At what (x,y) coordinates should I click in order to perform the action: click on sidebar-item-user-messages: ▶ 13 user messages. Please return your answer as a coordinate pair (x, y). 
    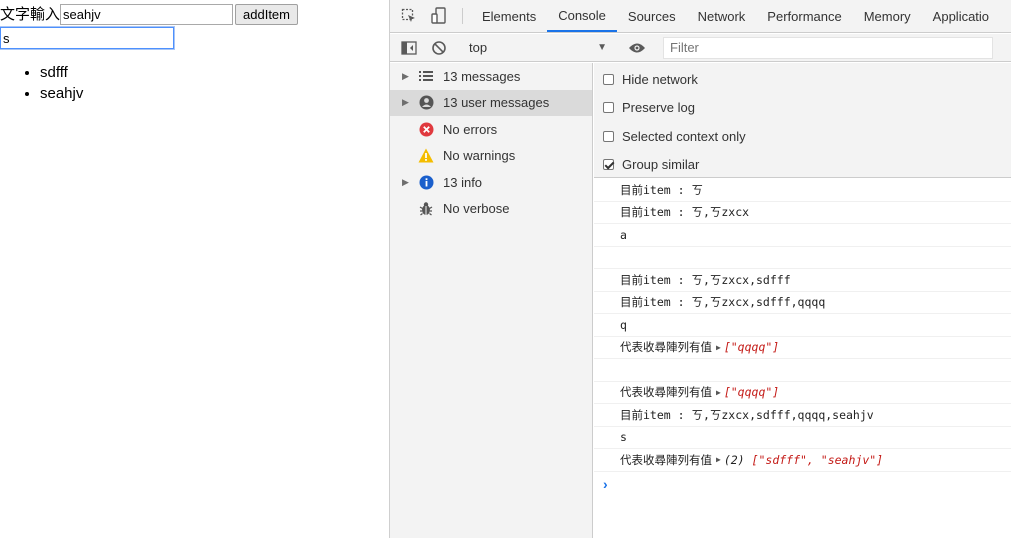
    Looking at the image, I should click on (491, 102).